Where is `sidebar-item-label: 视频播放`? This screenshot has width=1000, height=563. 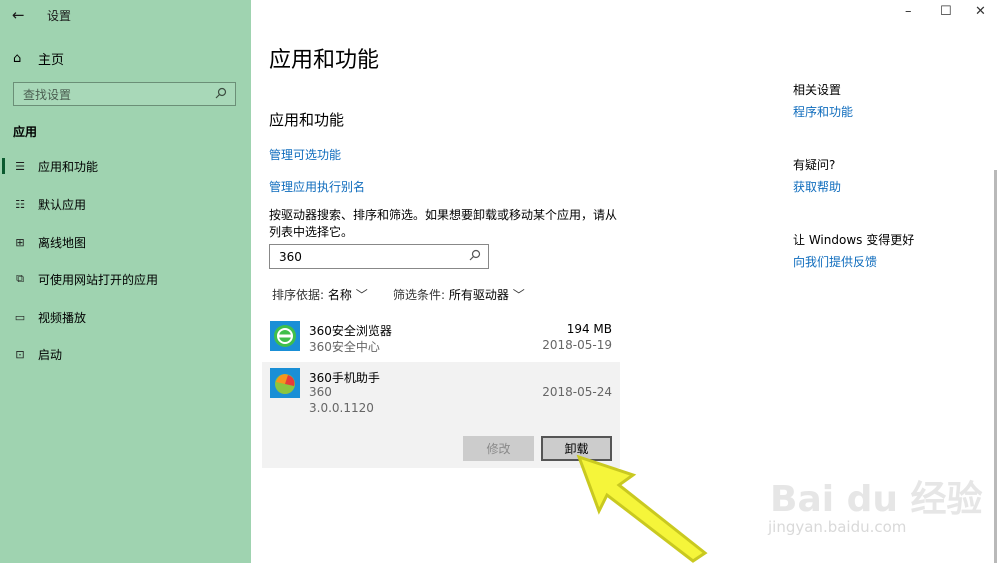
sidebar-item-label: 视频播放 is located at coordinates (62, 317).